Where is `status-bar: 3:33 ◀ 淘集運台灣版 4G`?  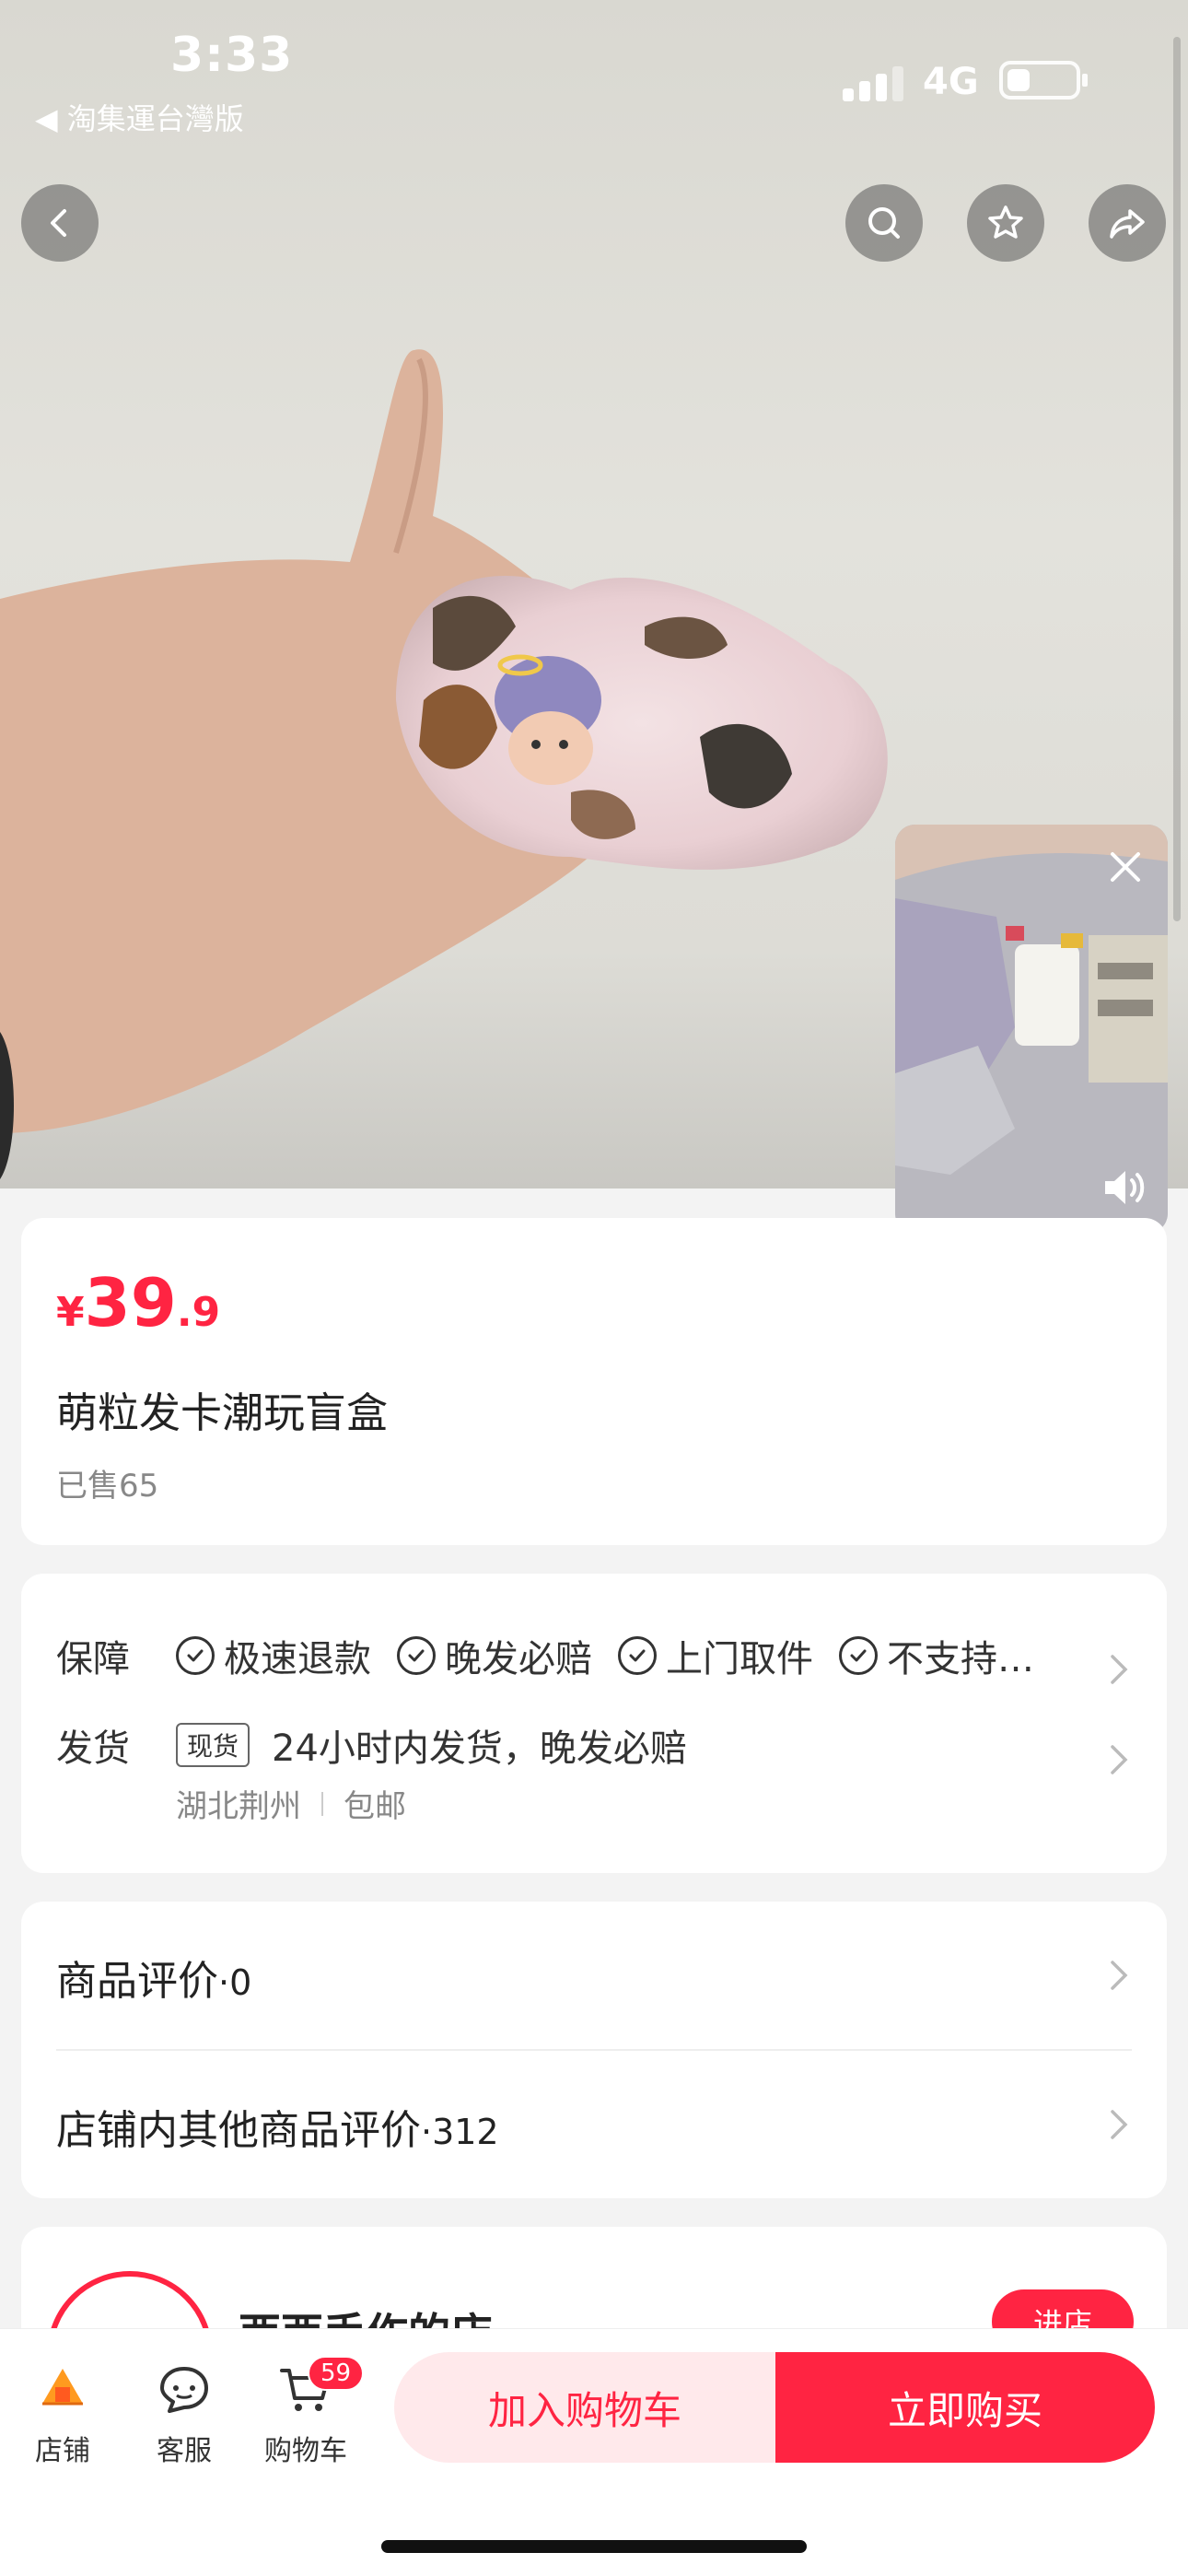
status-bar: 3:33 ◀ 淘集運台灣版 4G is located at coordinates (594, 69).